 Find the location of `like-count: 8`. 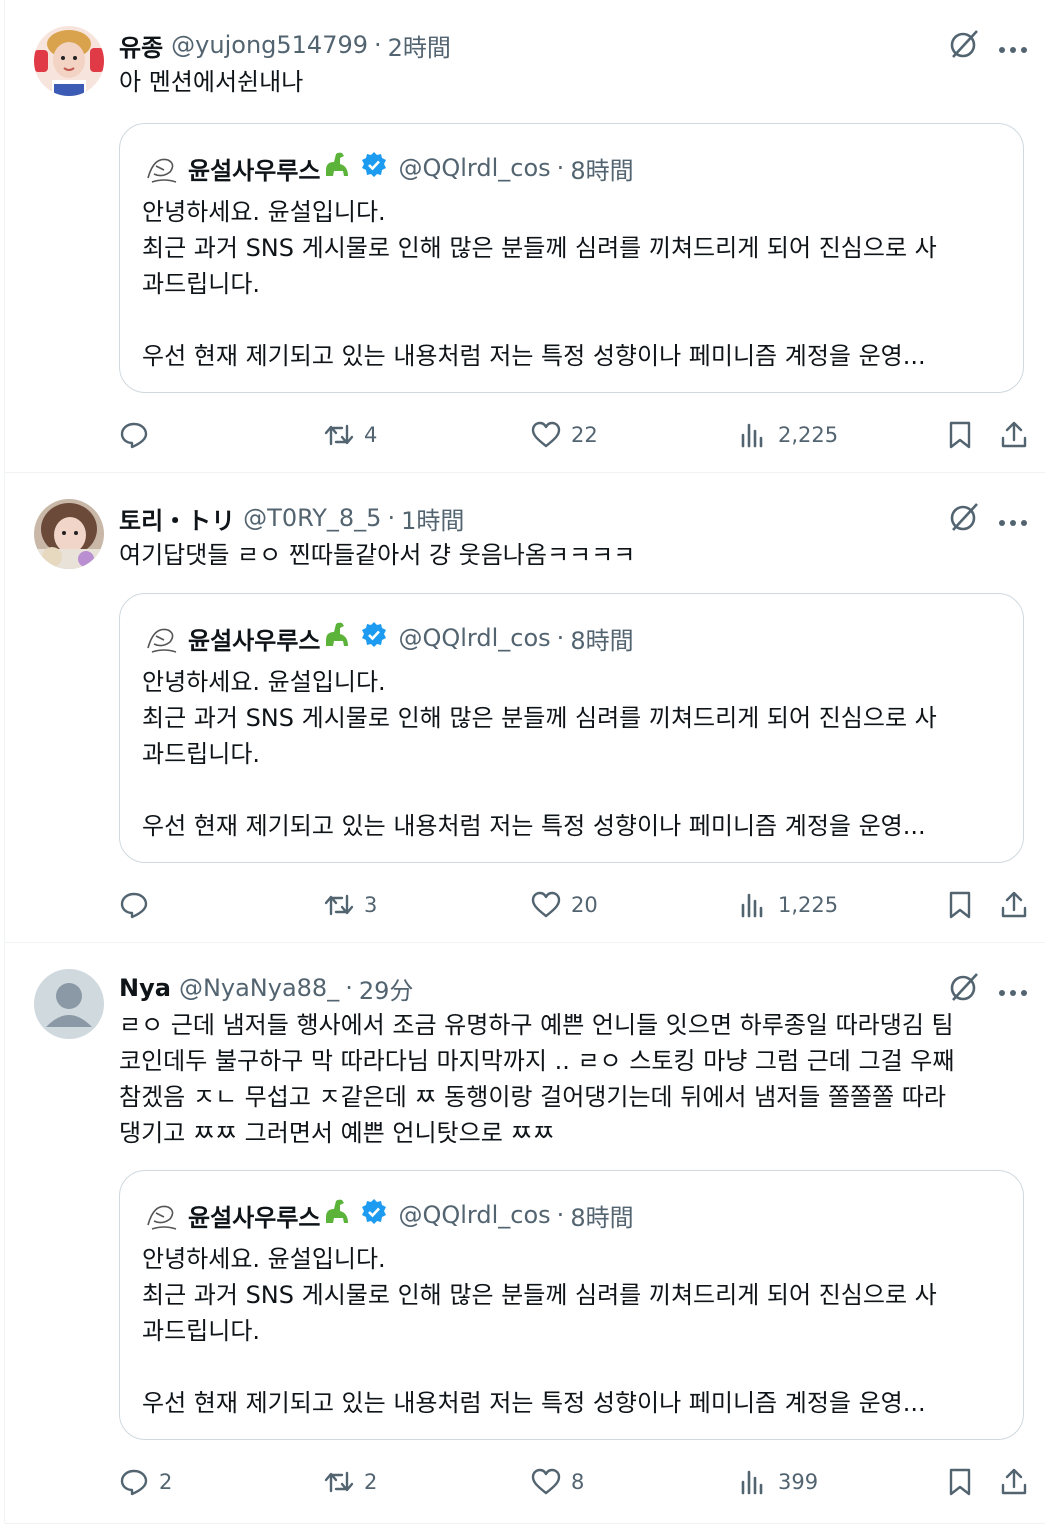

like-count: 8 is located at coordinates (578, 1482).